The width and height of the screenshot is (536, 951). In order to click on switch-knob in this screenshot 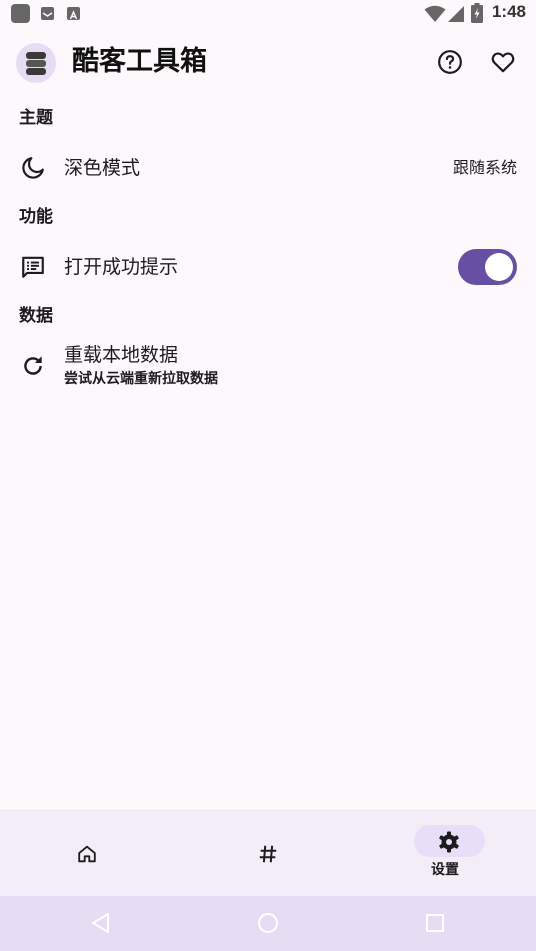, I will do `click(499, 267)`.